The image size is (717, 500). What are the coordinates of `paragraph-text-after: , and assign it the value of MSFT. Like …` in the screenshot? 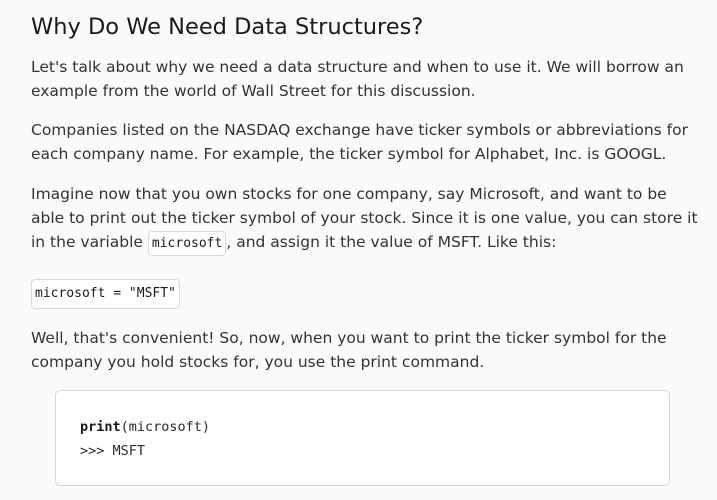 It's located at (391, 242).